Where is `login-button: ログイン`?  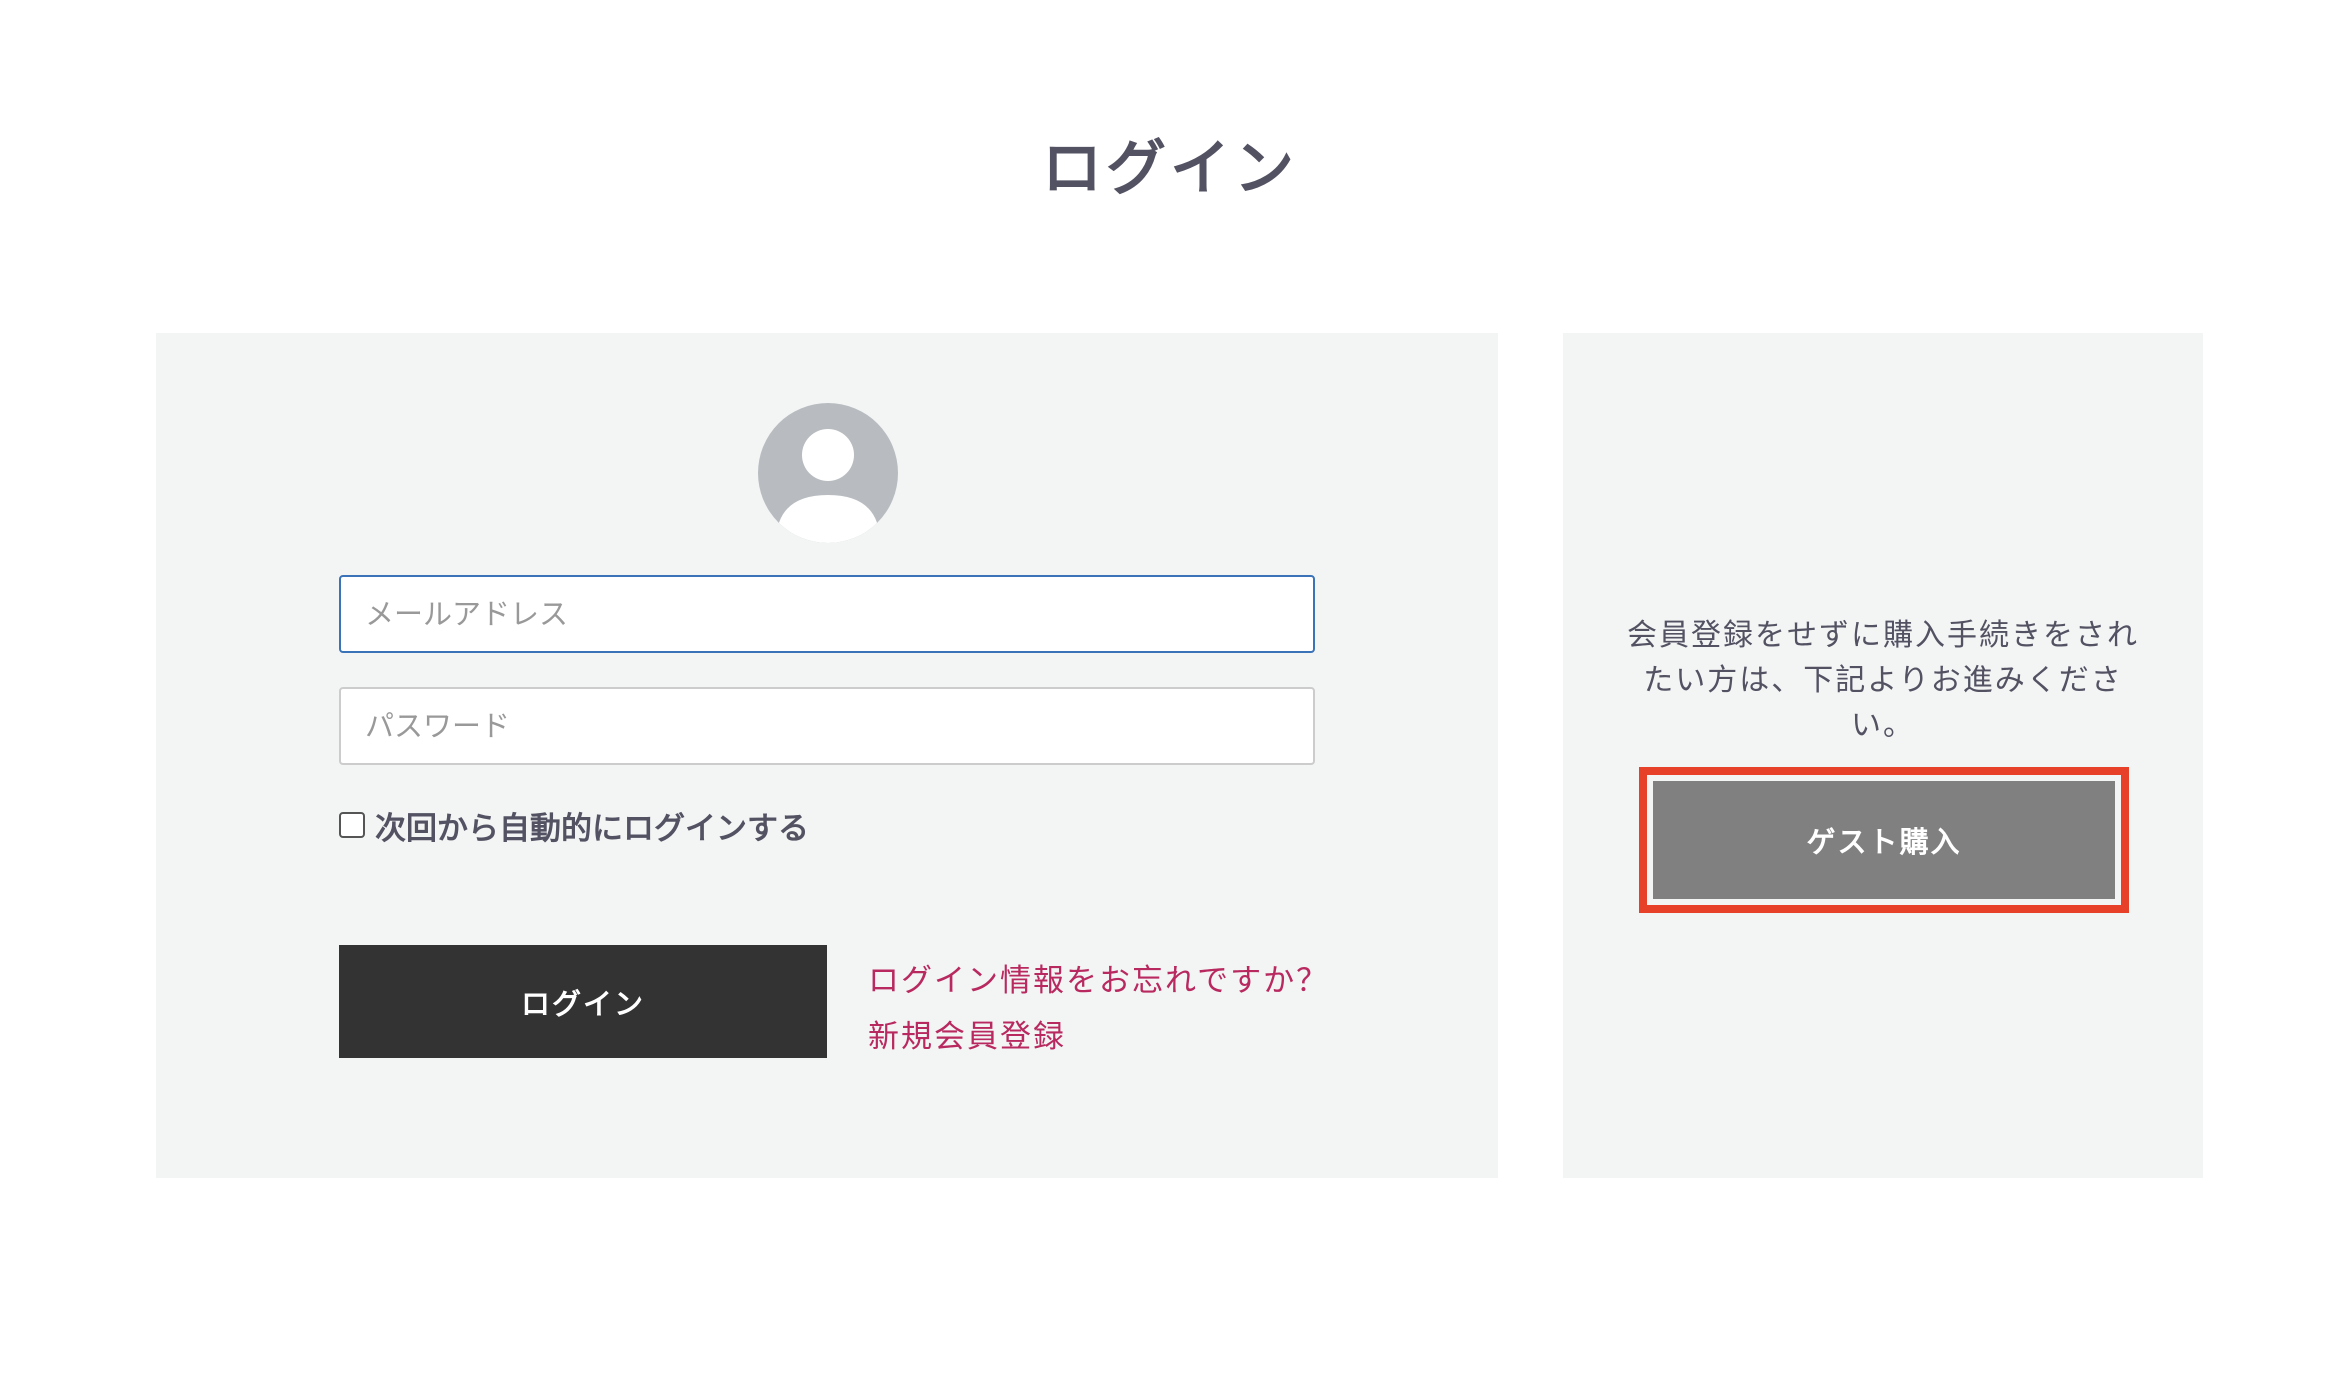
login-button: ログイン is located at coordinates (583, 1001).